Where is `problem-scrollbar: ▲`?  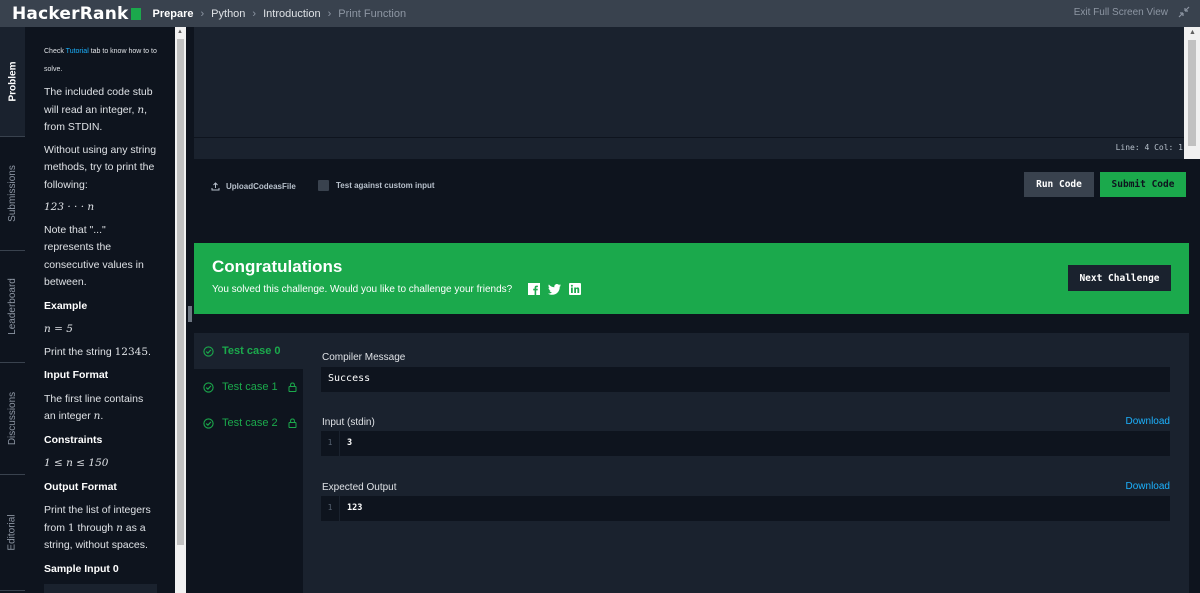 problem-scrollbar: ▲ is located at coordinates (180, 310).